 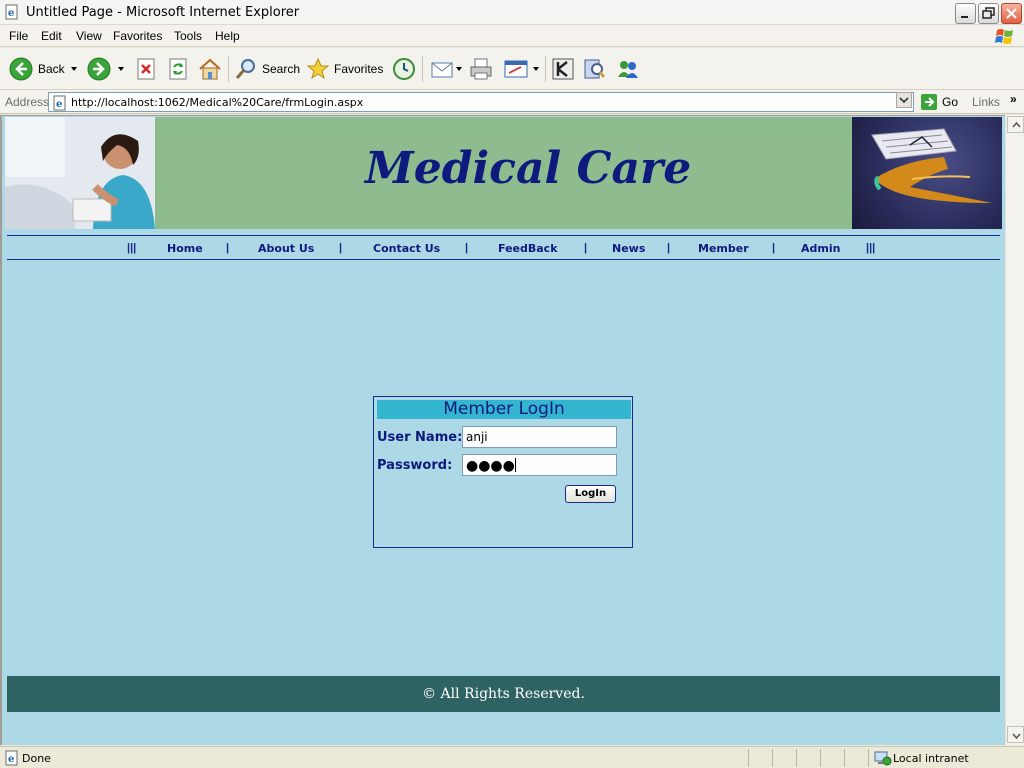 I want to click on restore-button, so click(x=988, y=13).